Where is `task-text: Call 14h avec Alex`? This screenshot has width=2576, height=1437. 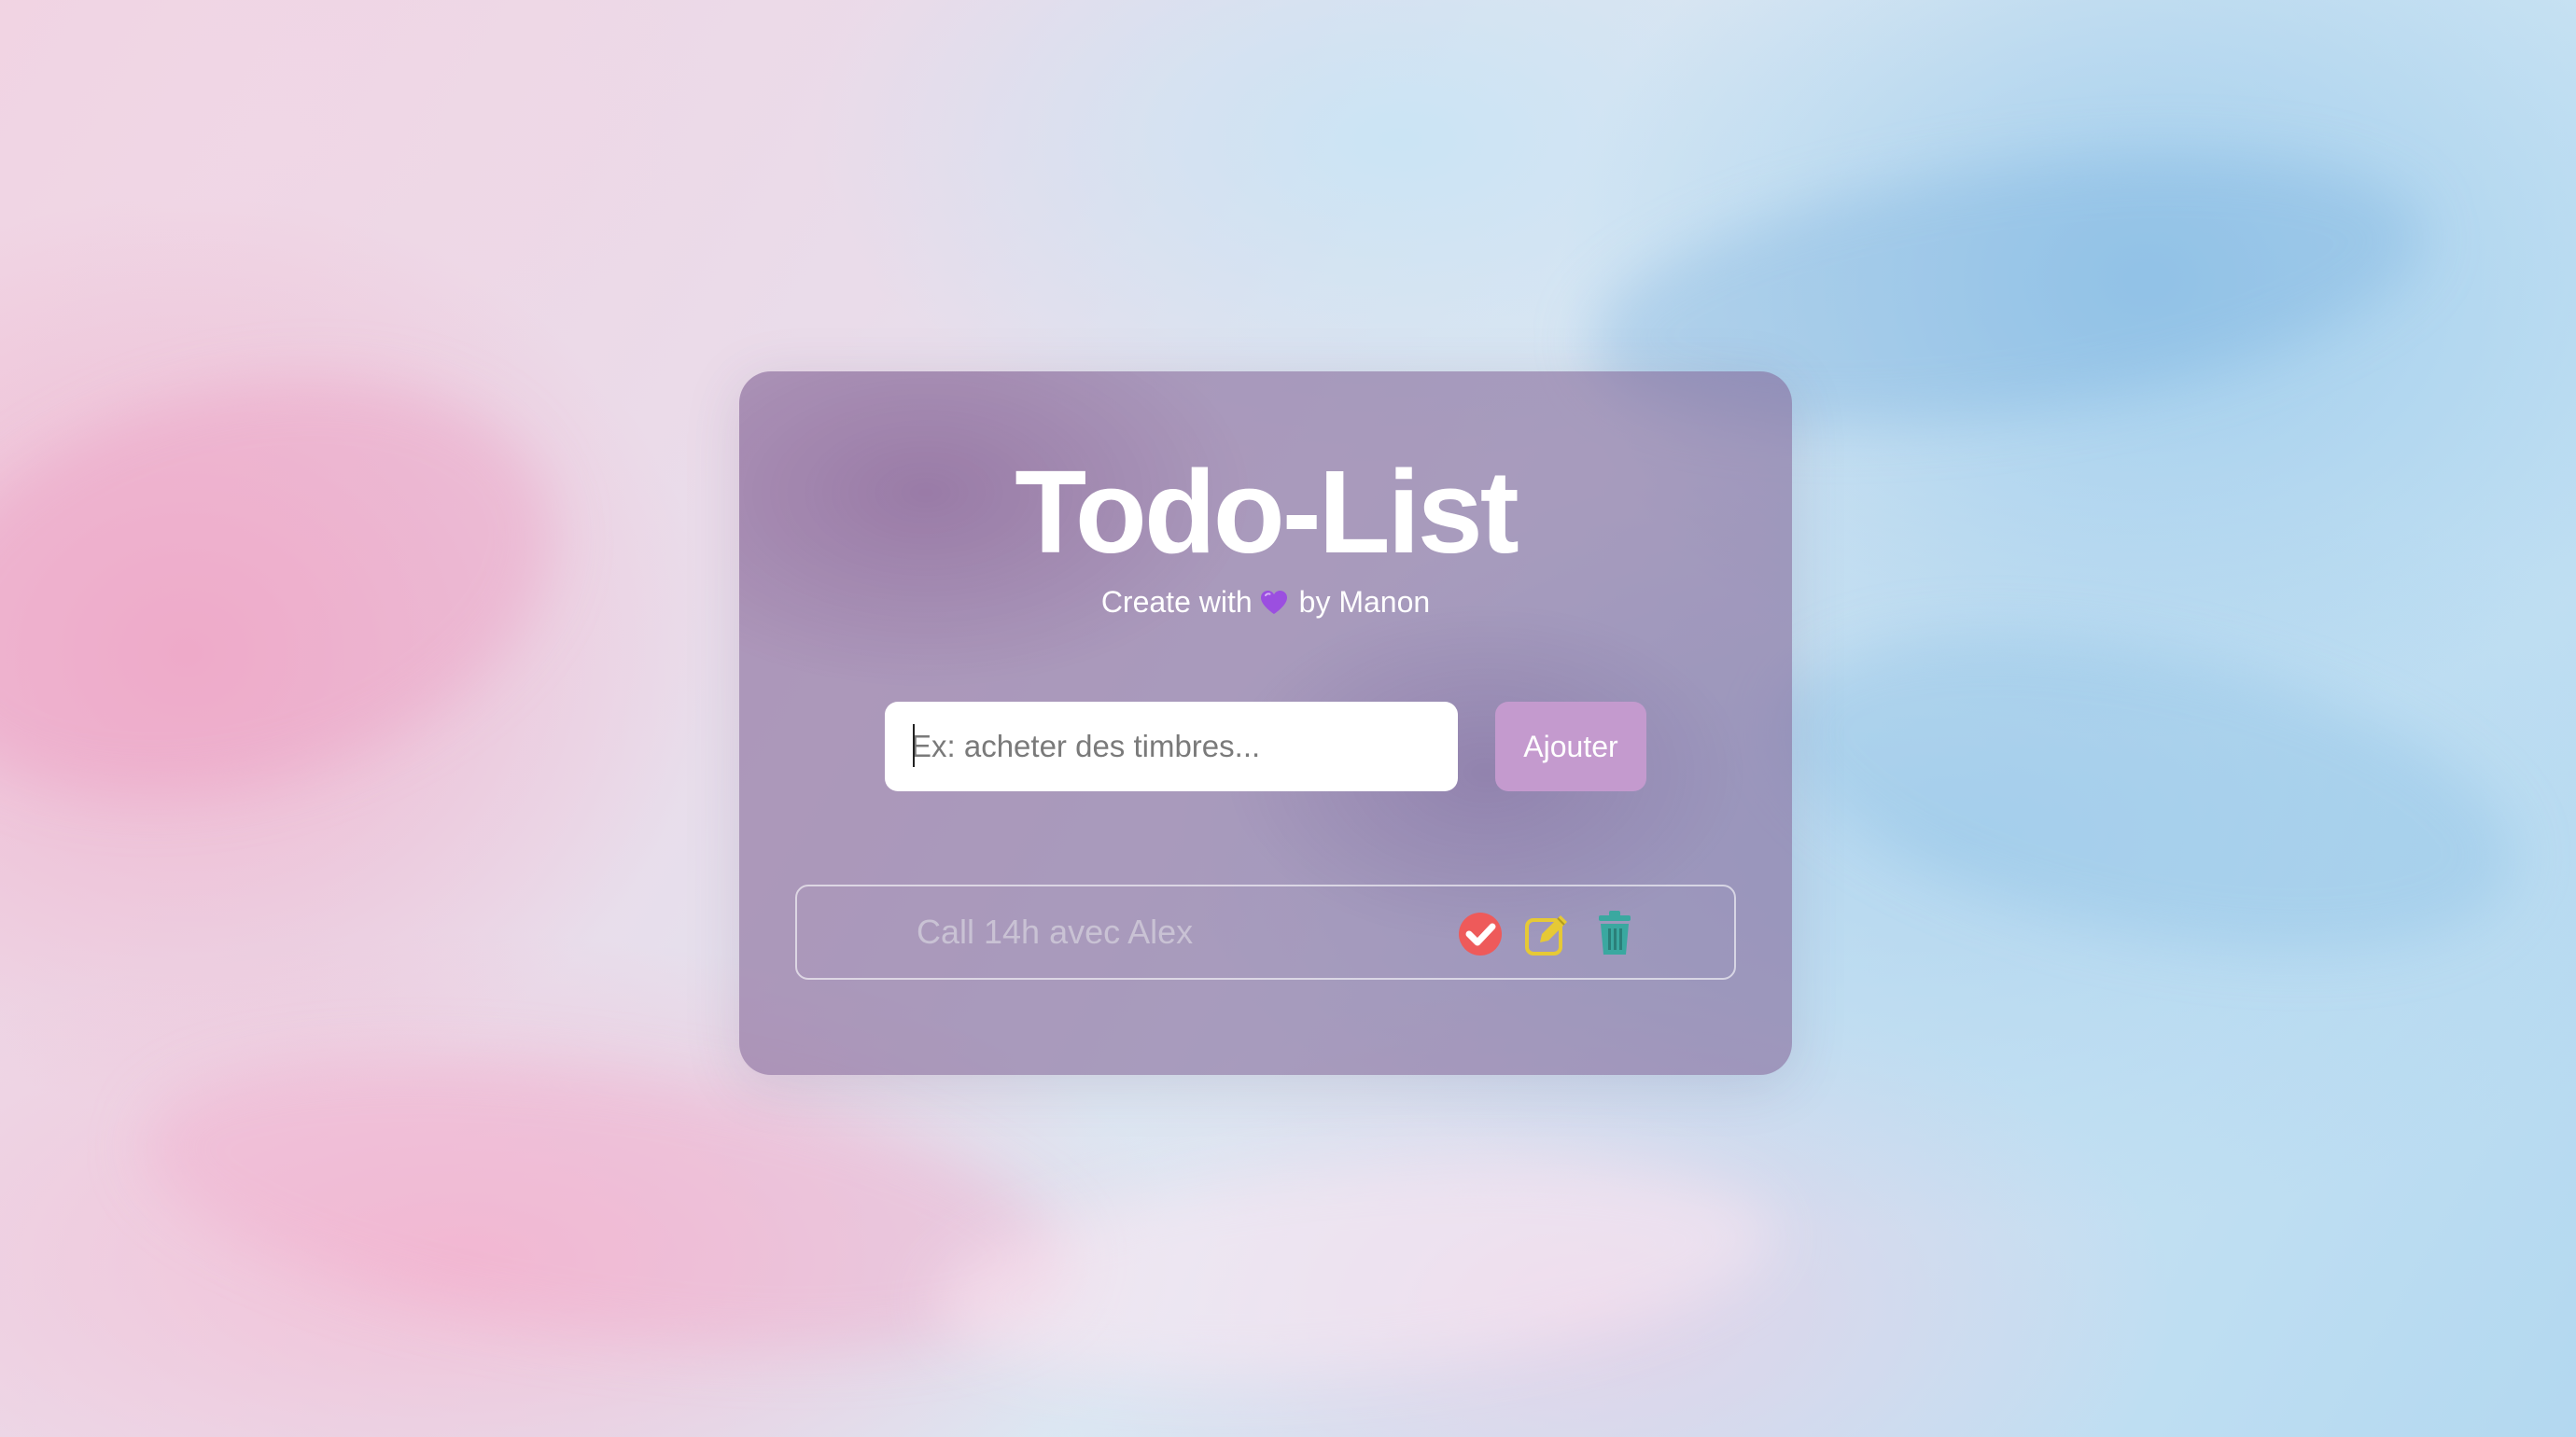 task-text: Call 14h avec Alex is located at coordinates (1055, 932).